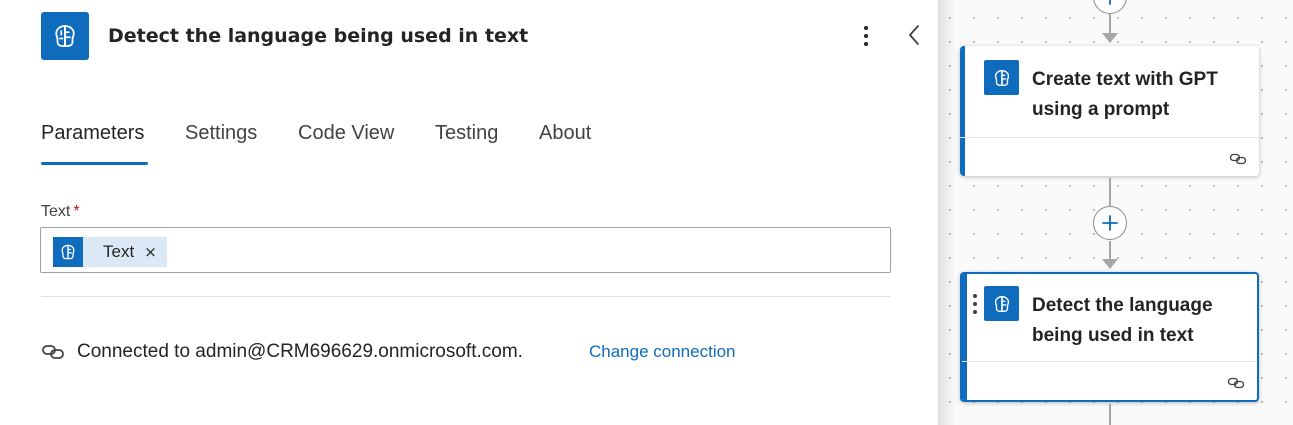 Image resolution: width=1293 pixels, height=425 pixels. What do you see at coordinates (1122, 320) in the screenshot?
I see `card-title: Detect the language being used in text` at bounding box center [1122, 320].